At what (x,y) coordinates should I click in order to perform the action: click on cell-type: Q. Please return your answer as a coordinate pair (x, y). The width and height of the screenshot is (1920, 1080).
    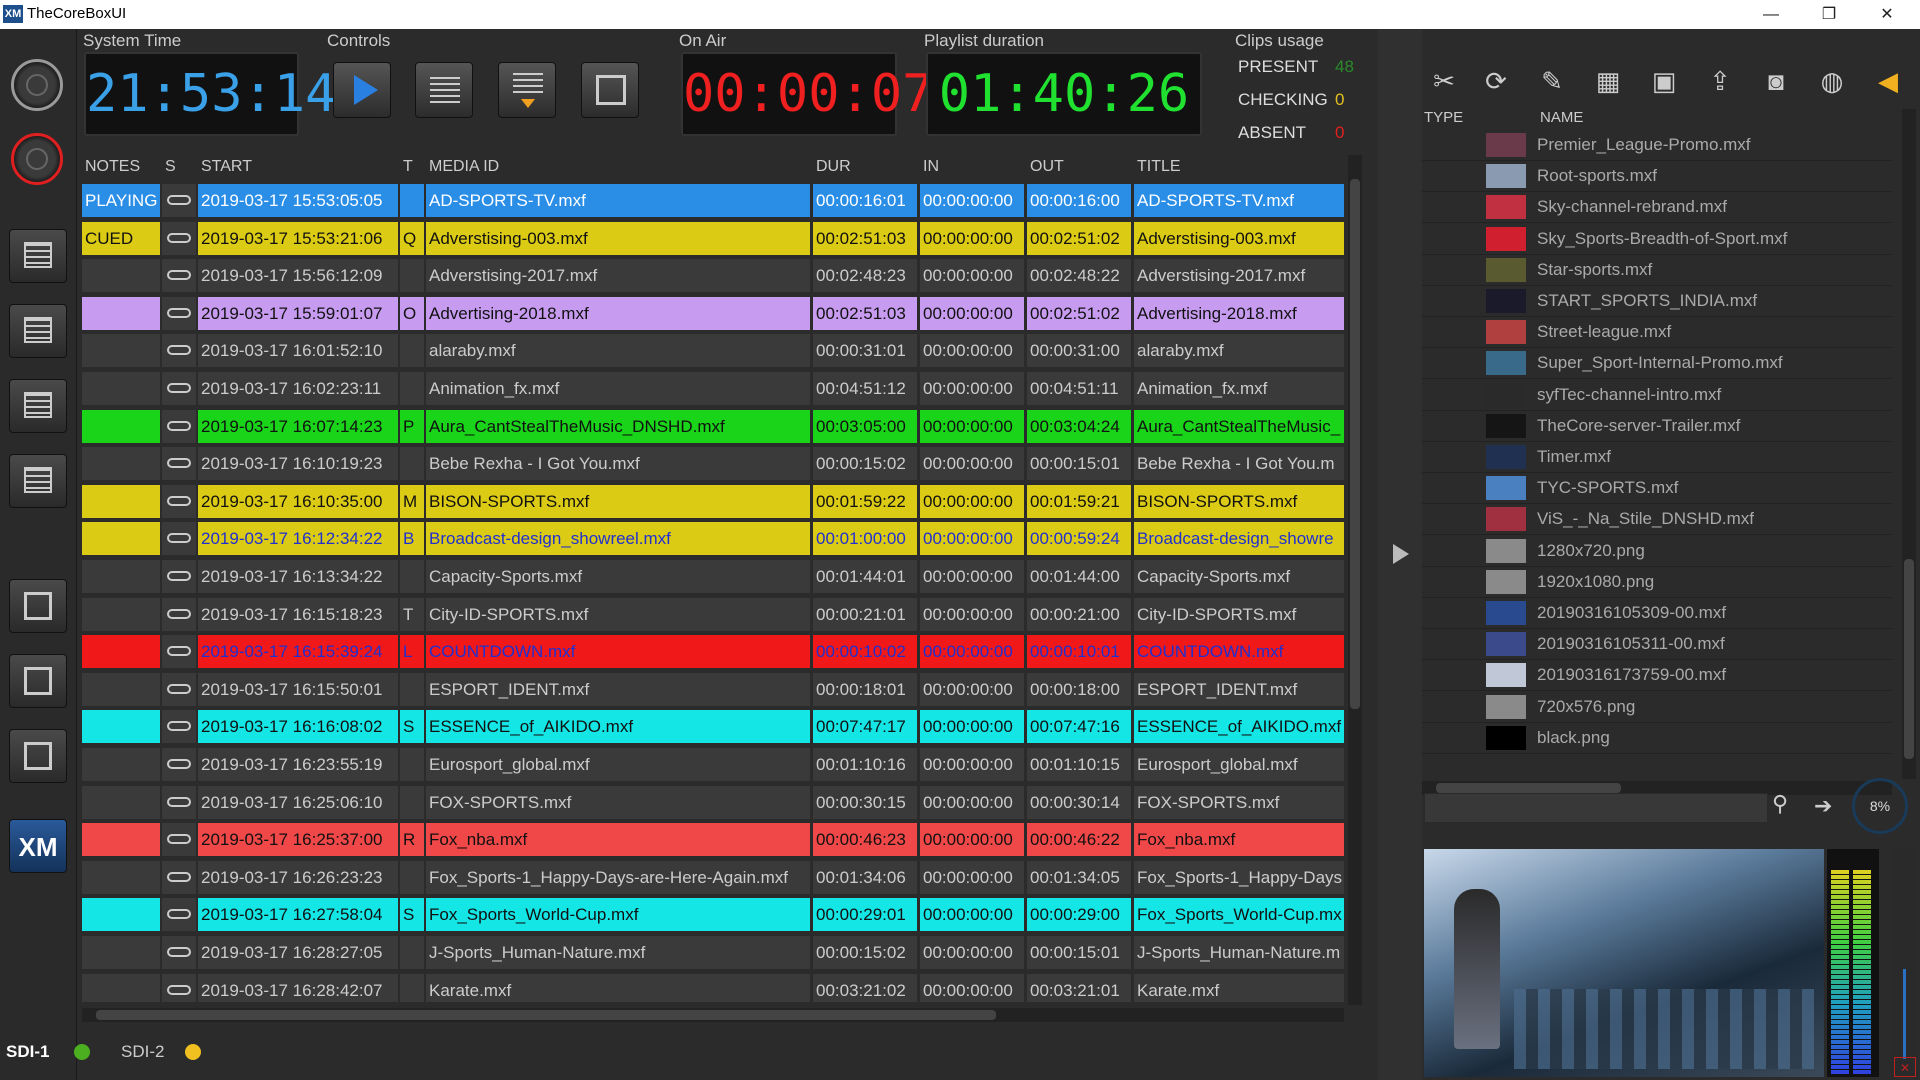
    Looking at the image, I should click on (412, 238).